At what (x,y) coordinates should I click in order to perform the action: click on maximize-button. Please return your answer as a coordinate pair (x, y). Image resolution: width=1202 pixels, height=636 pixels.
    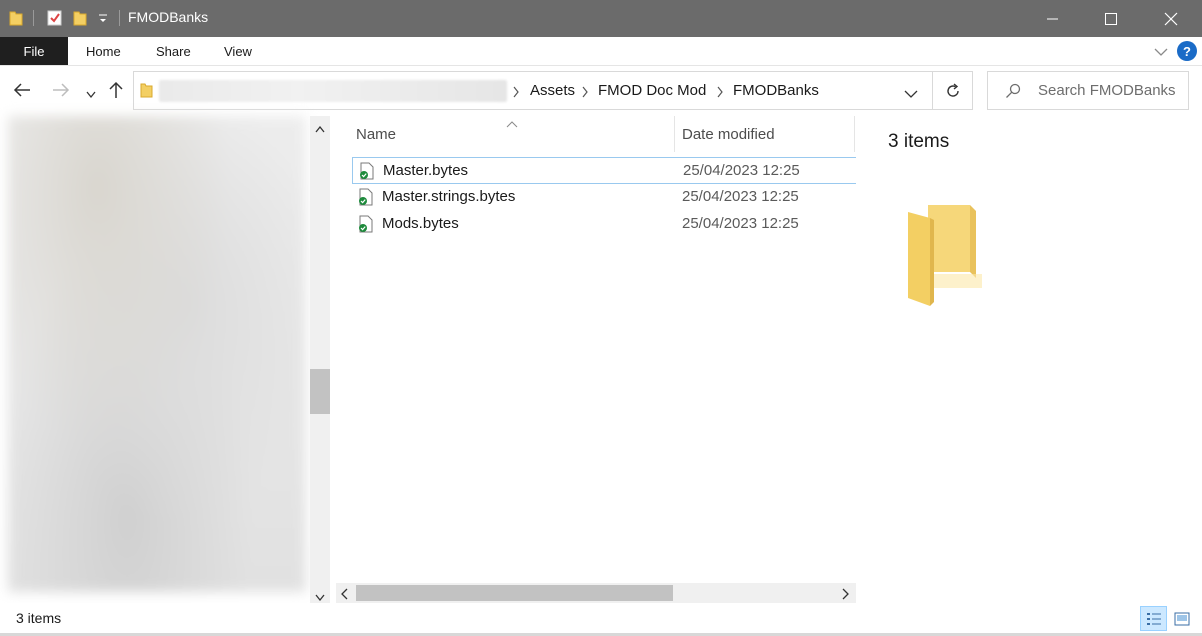
    Looking at the image, I should click on (1111, 18).